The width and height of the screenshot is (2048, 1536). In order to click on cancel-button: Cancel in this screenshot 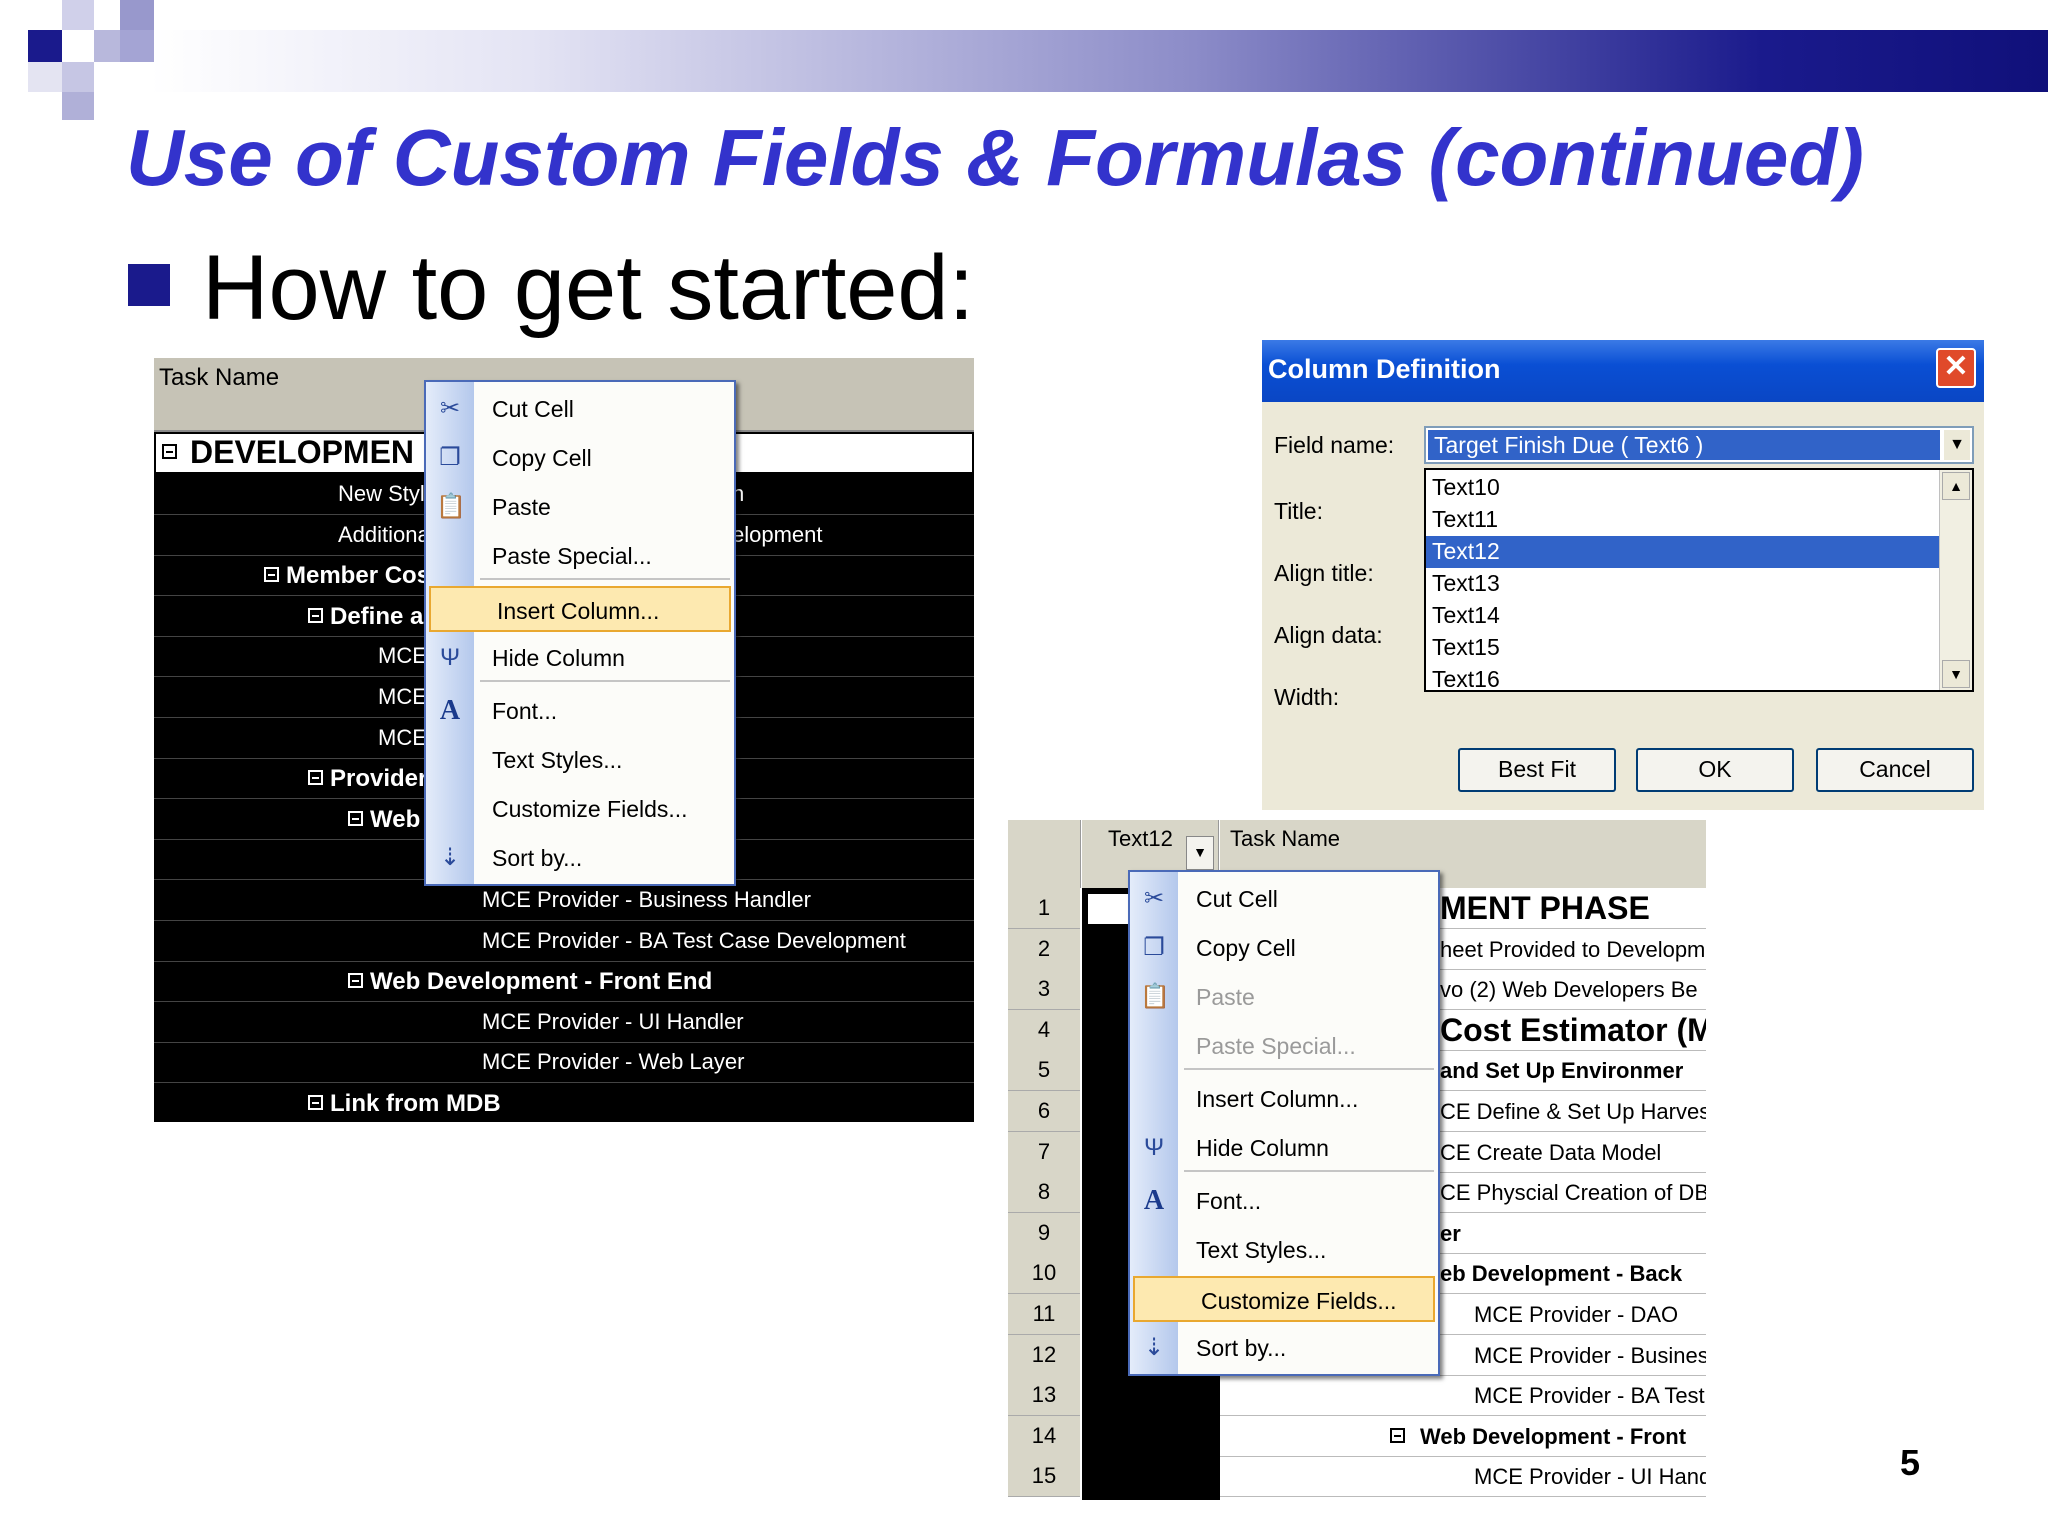, I will do `click(1895, 770)`.